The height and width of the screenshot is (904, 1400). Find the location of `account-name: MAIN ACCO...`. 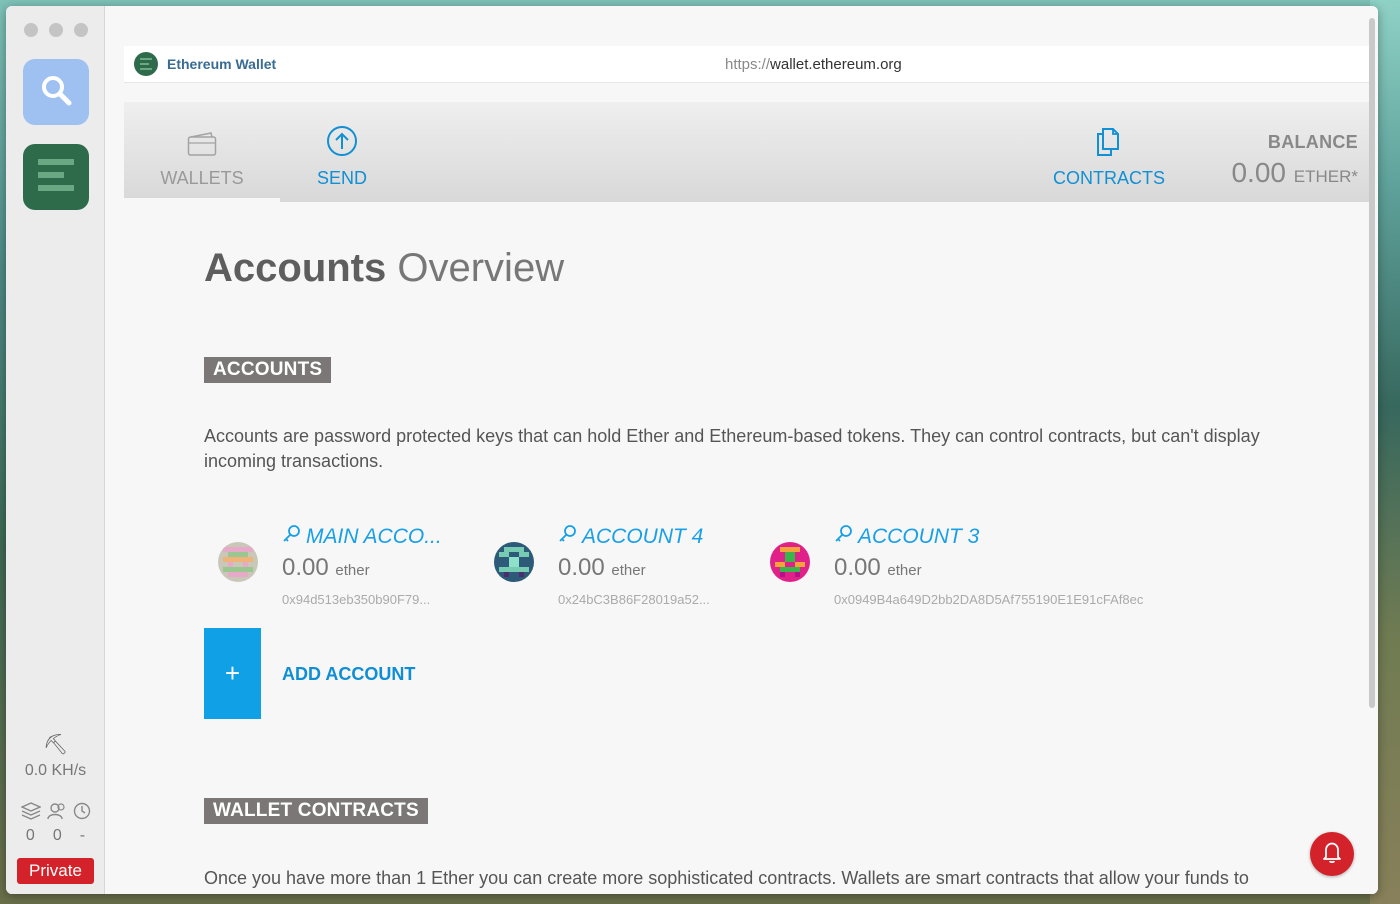

account-name: MAIN ACCO... is located at coordinates (374, 536).